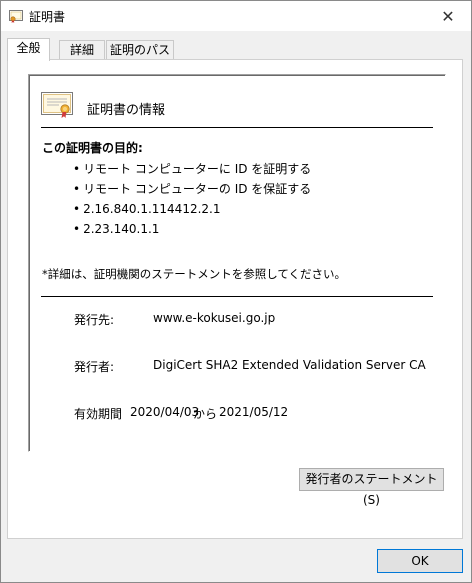 The image size is (472, 583). What do you see at coordinates (92, 148) in the screenshot?
I see `purpose-heading: この証明書の目的:` at bounding box center [92, 148].